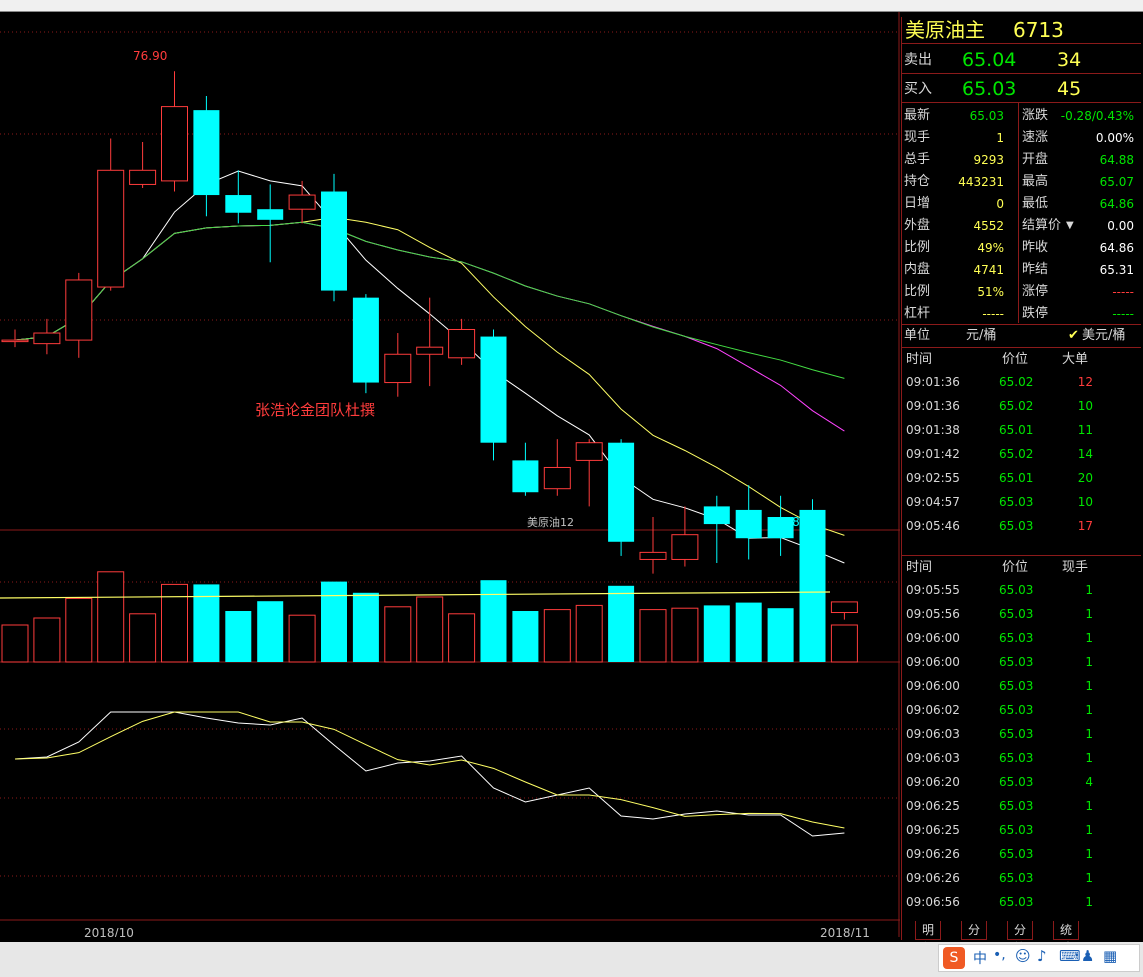 This screenshot has height=977, width=1143. What do you see at coordinates (1022, 614) in the screenshot?
I see `table-row: 09:05:56 65.03 1` at bounding box center [1022, 614].